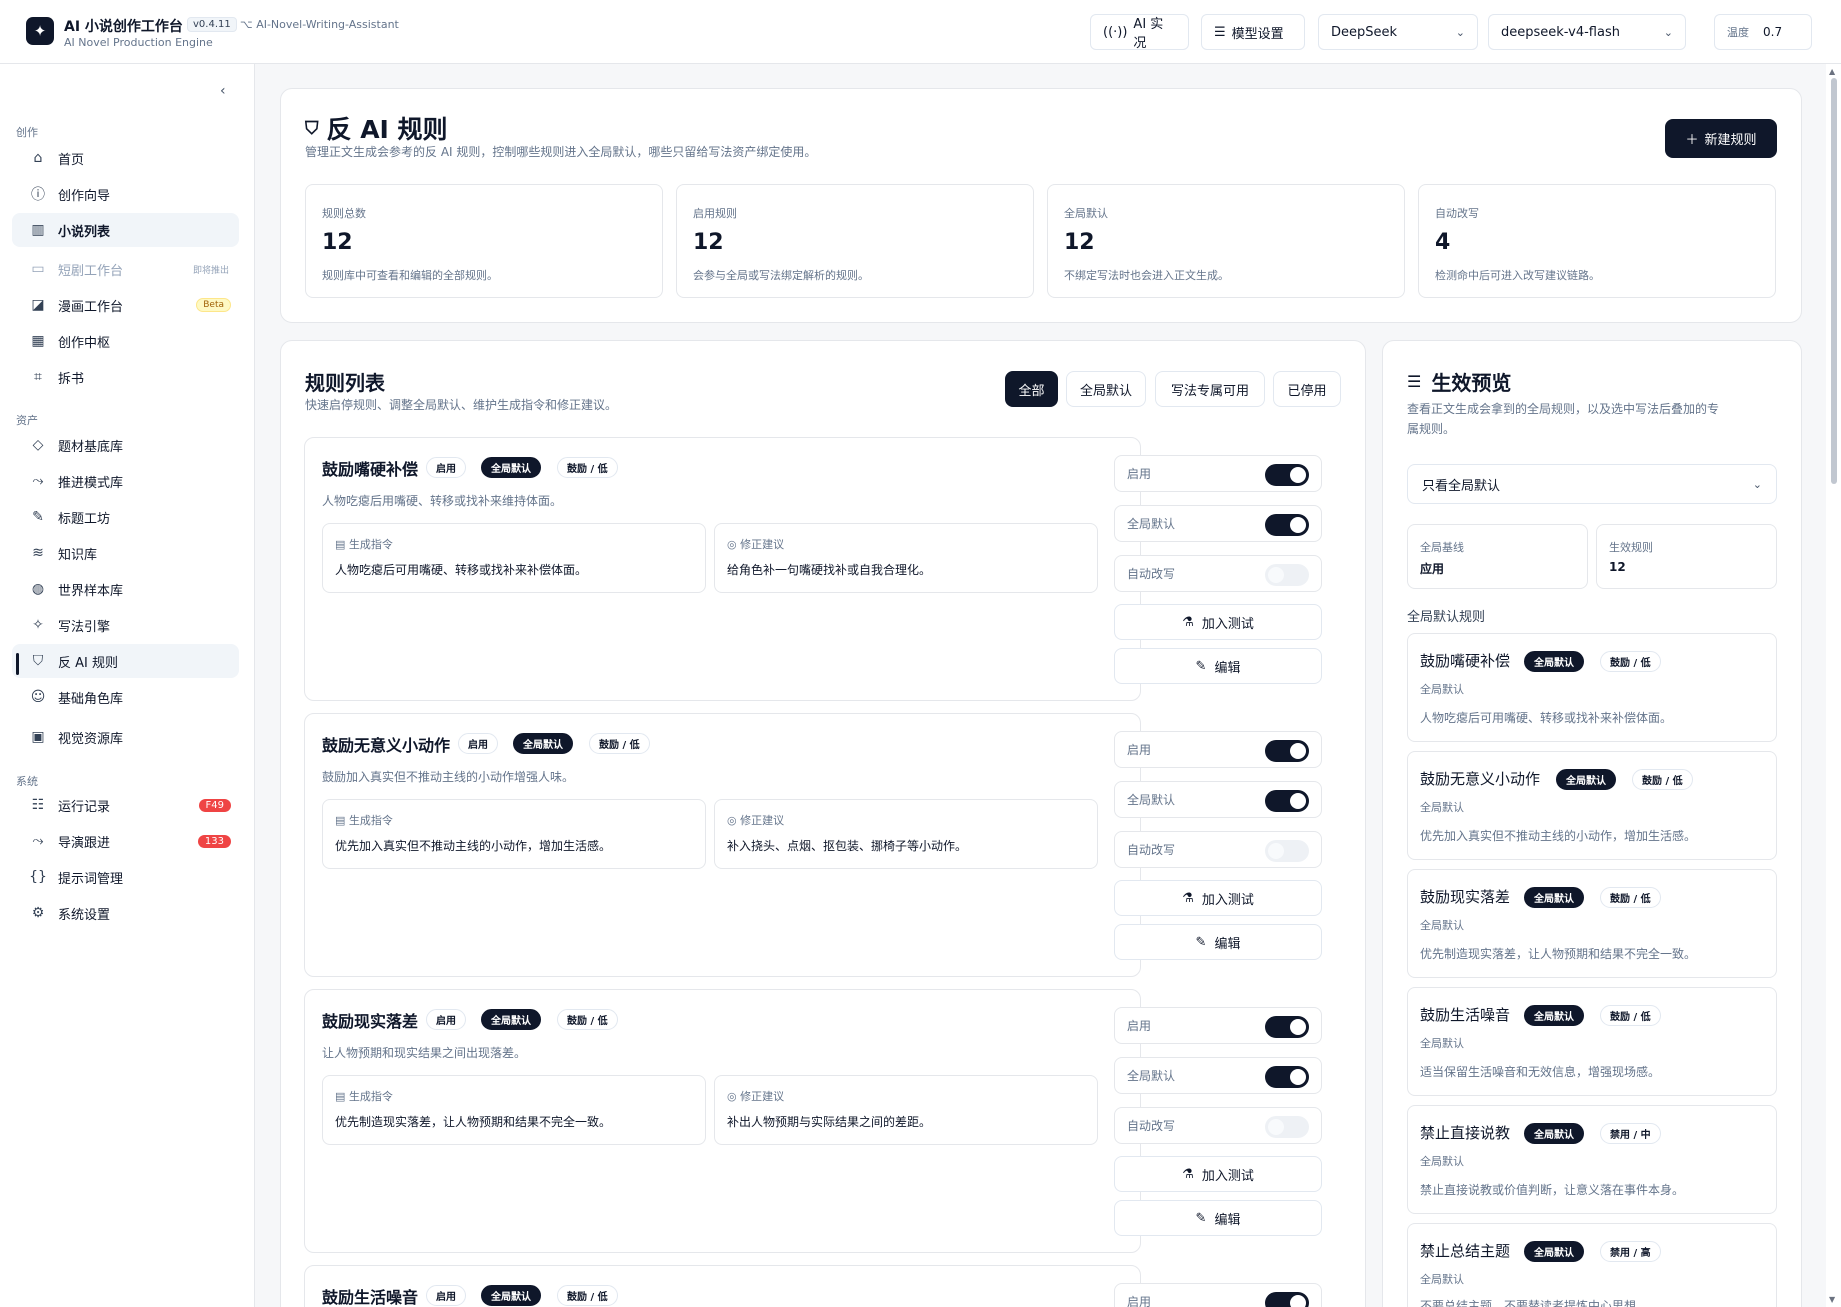 The height and width of the screenshot is (1307, 1841). What do you see at coordinates (1210, 389) in the screenshot?
I see `filter-style-only: 写法专属可用` at bounding box center [1210, 389].